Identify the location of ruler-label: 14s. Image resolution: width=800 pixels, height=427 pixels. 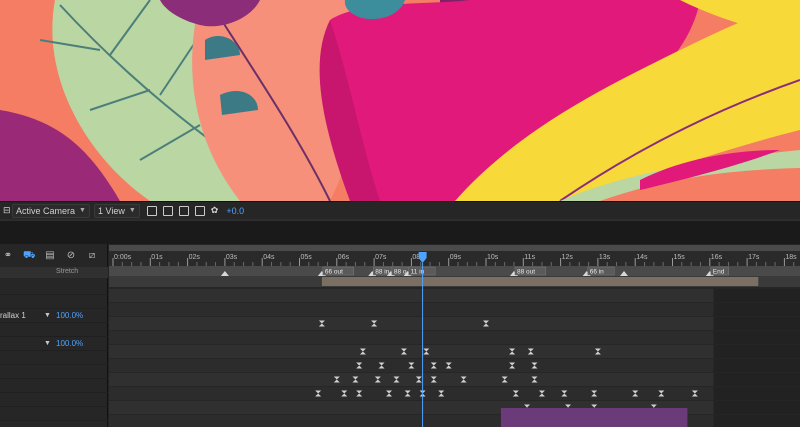
(642, 257).